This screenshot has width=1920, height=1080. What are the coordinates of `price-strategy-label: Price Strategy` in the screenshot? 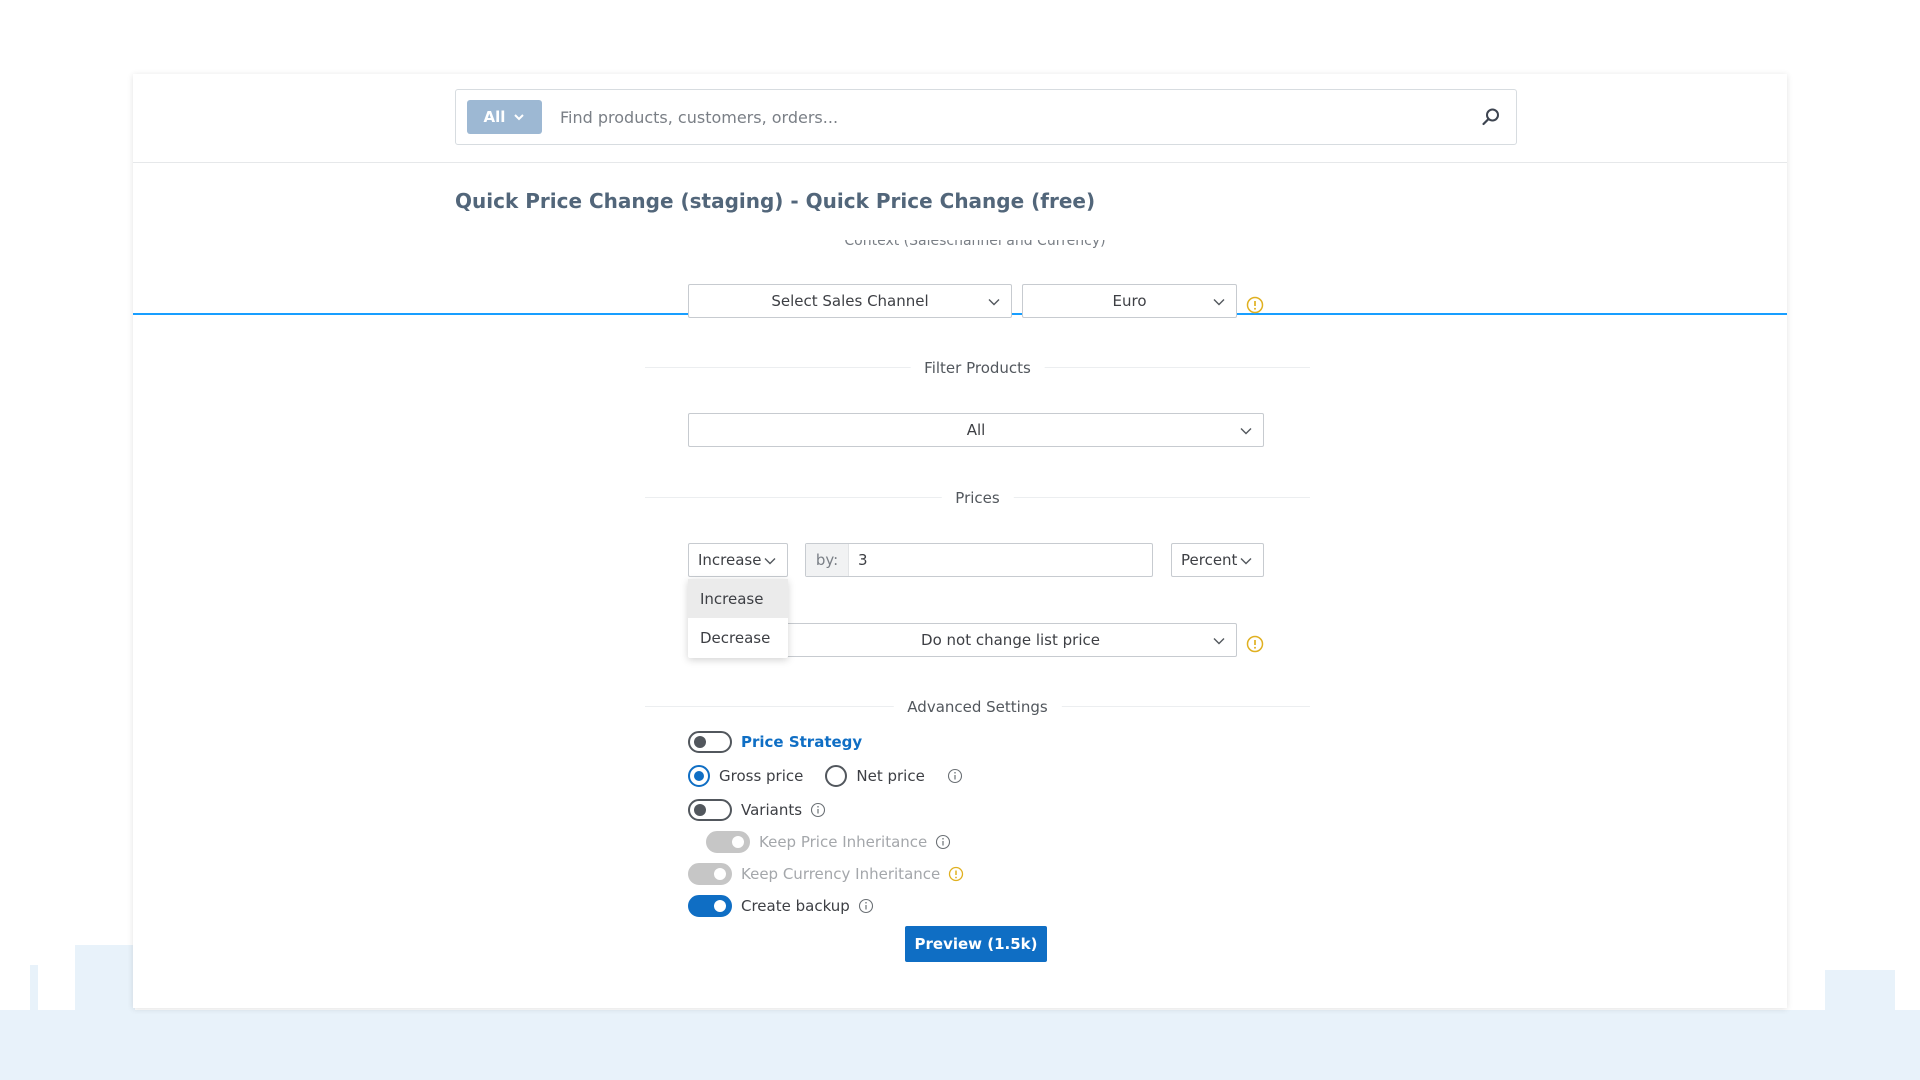 It's located at (801, 742).